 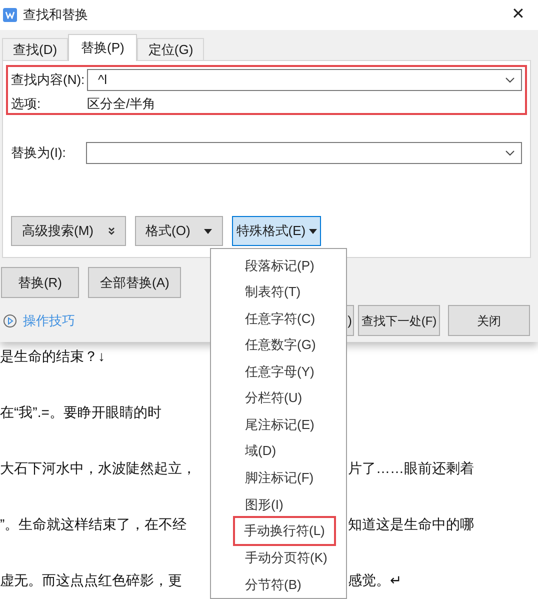 What do you see at coordinates (411, 524) in the screenshot?
I see `document-text: 知道这是生命中的哪` at bounding box center [411, 524].